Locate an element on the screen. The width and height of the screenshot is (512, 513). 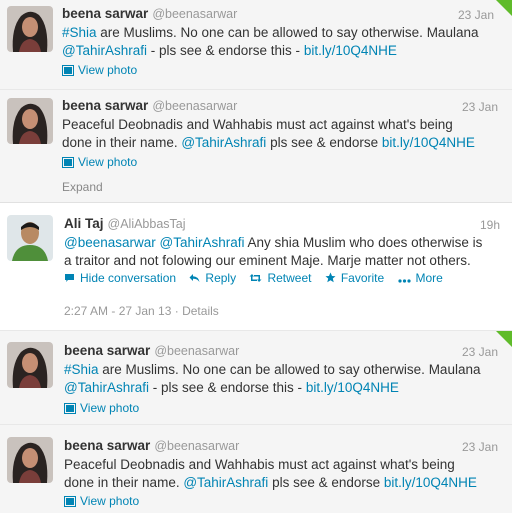
speech-bubble-icon is located at coordinates (69, 279).